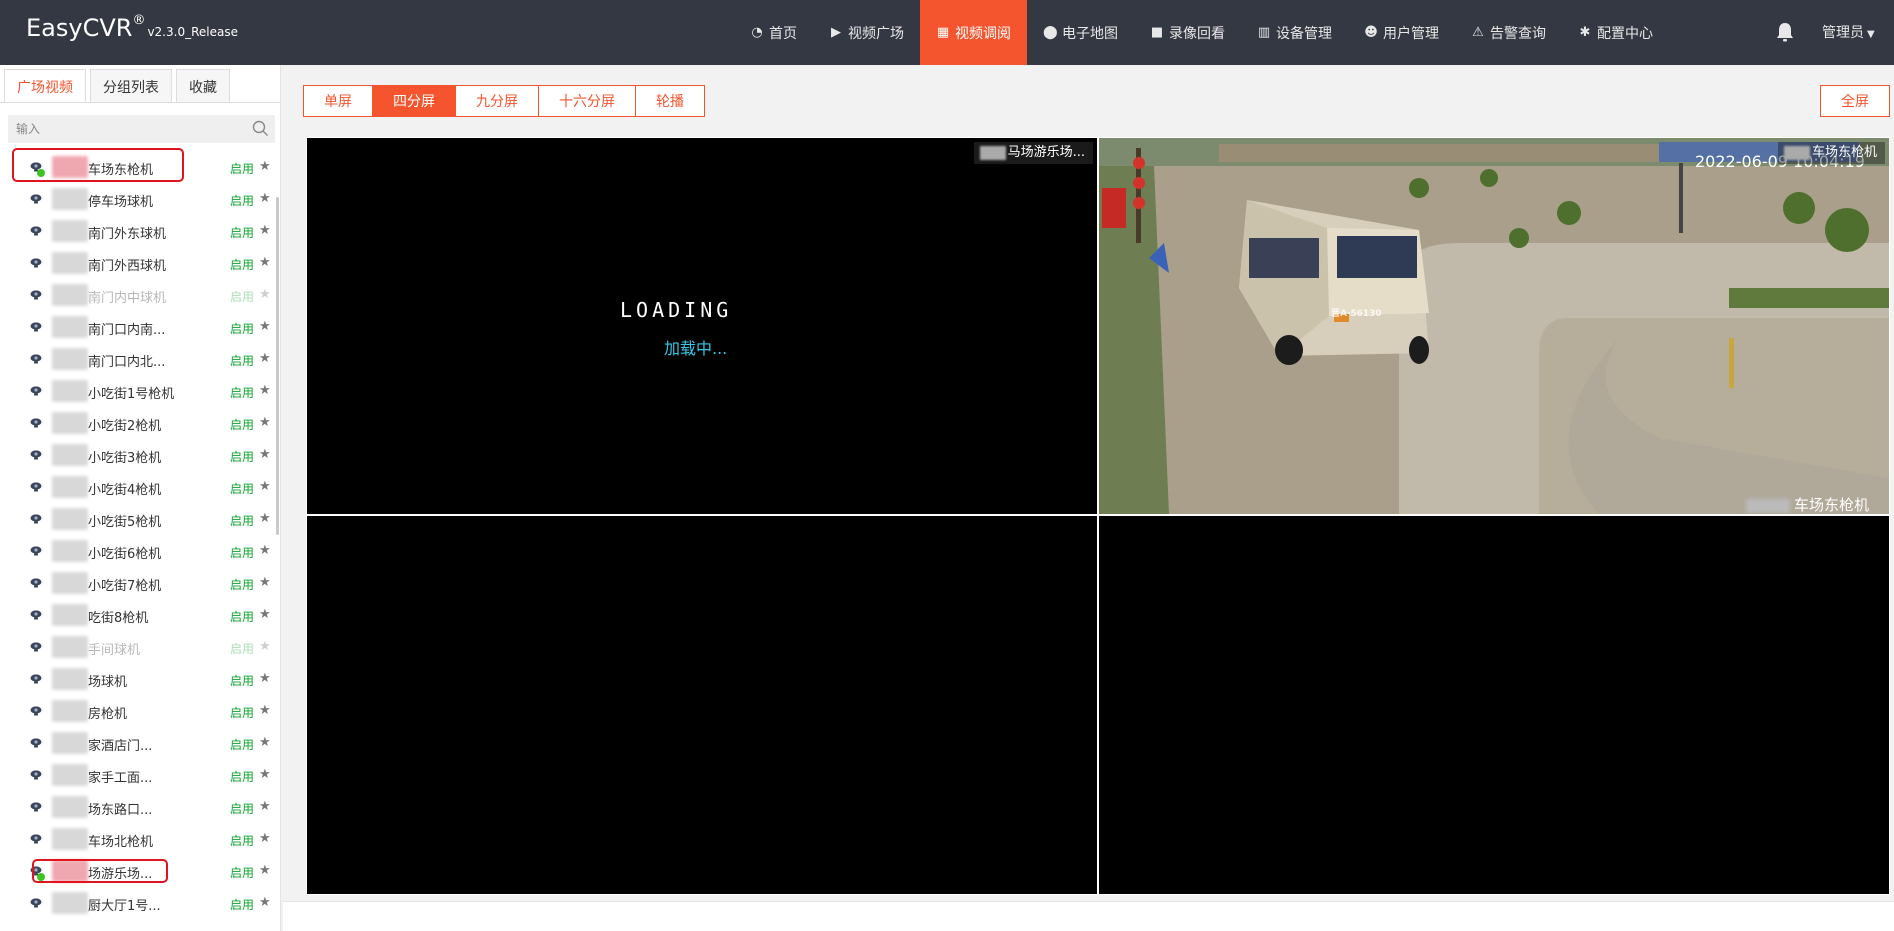 This screenshot has height=931, width=1894. What do you see at coordinates (137, 743) in the screenshot?
I see `list-item: 家酒店门... 启用 ★` at bounding box center [137, 743].